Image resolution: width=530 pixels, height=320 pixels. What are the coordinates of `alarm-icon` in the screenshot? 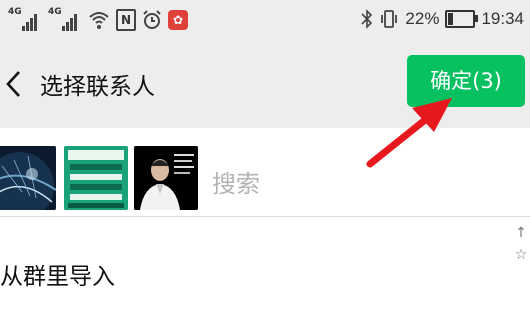 It's located at (152, 19).